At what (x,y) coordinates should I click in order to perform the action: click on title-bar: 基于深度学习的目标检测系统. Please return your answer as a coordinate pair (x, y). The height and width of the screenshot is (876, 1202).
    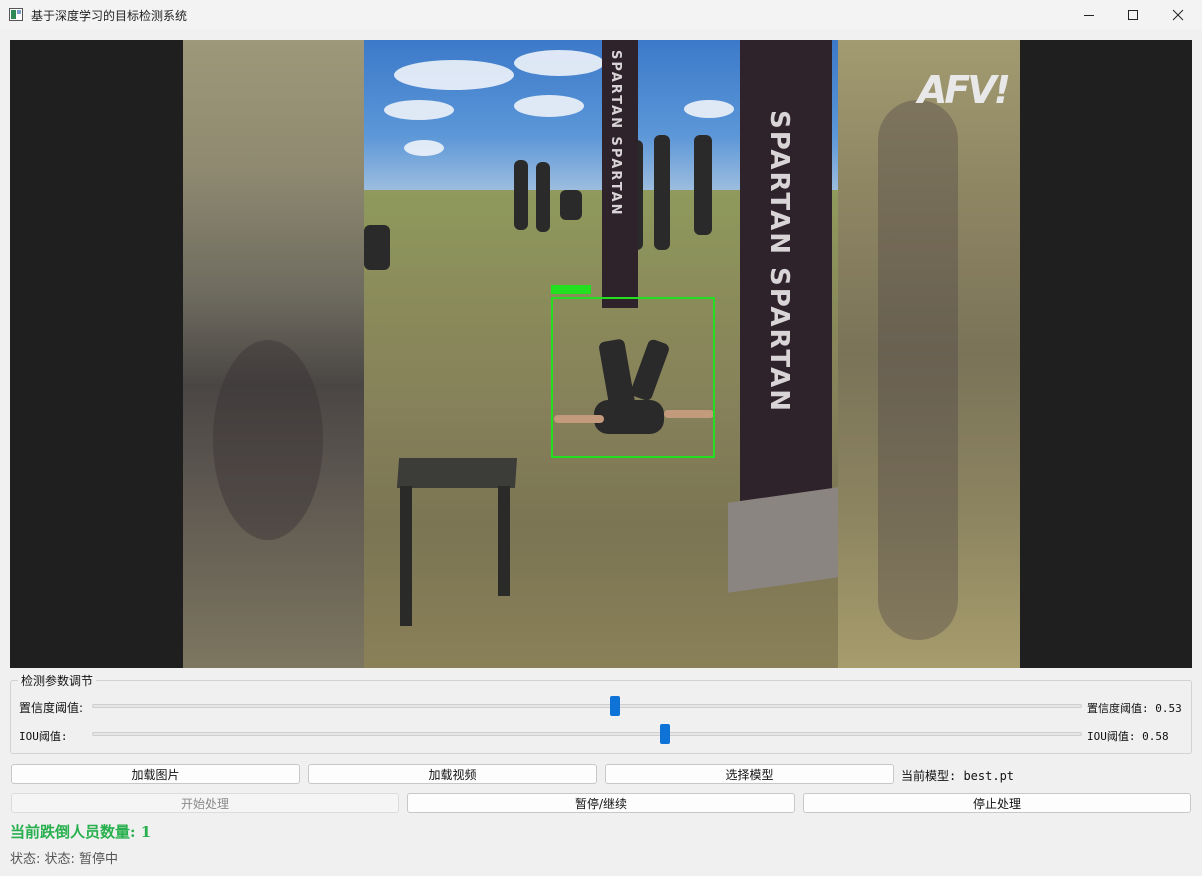
    Looking at the image, I should click on (601, 15).